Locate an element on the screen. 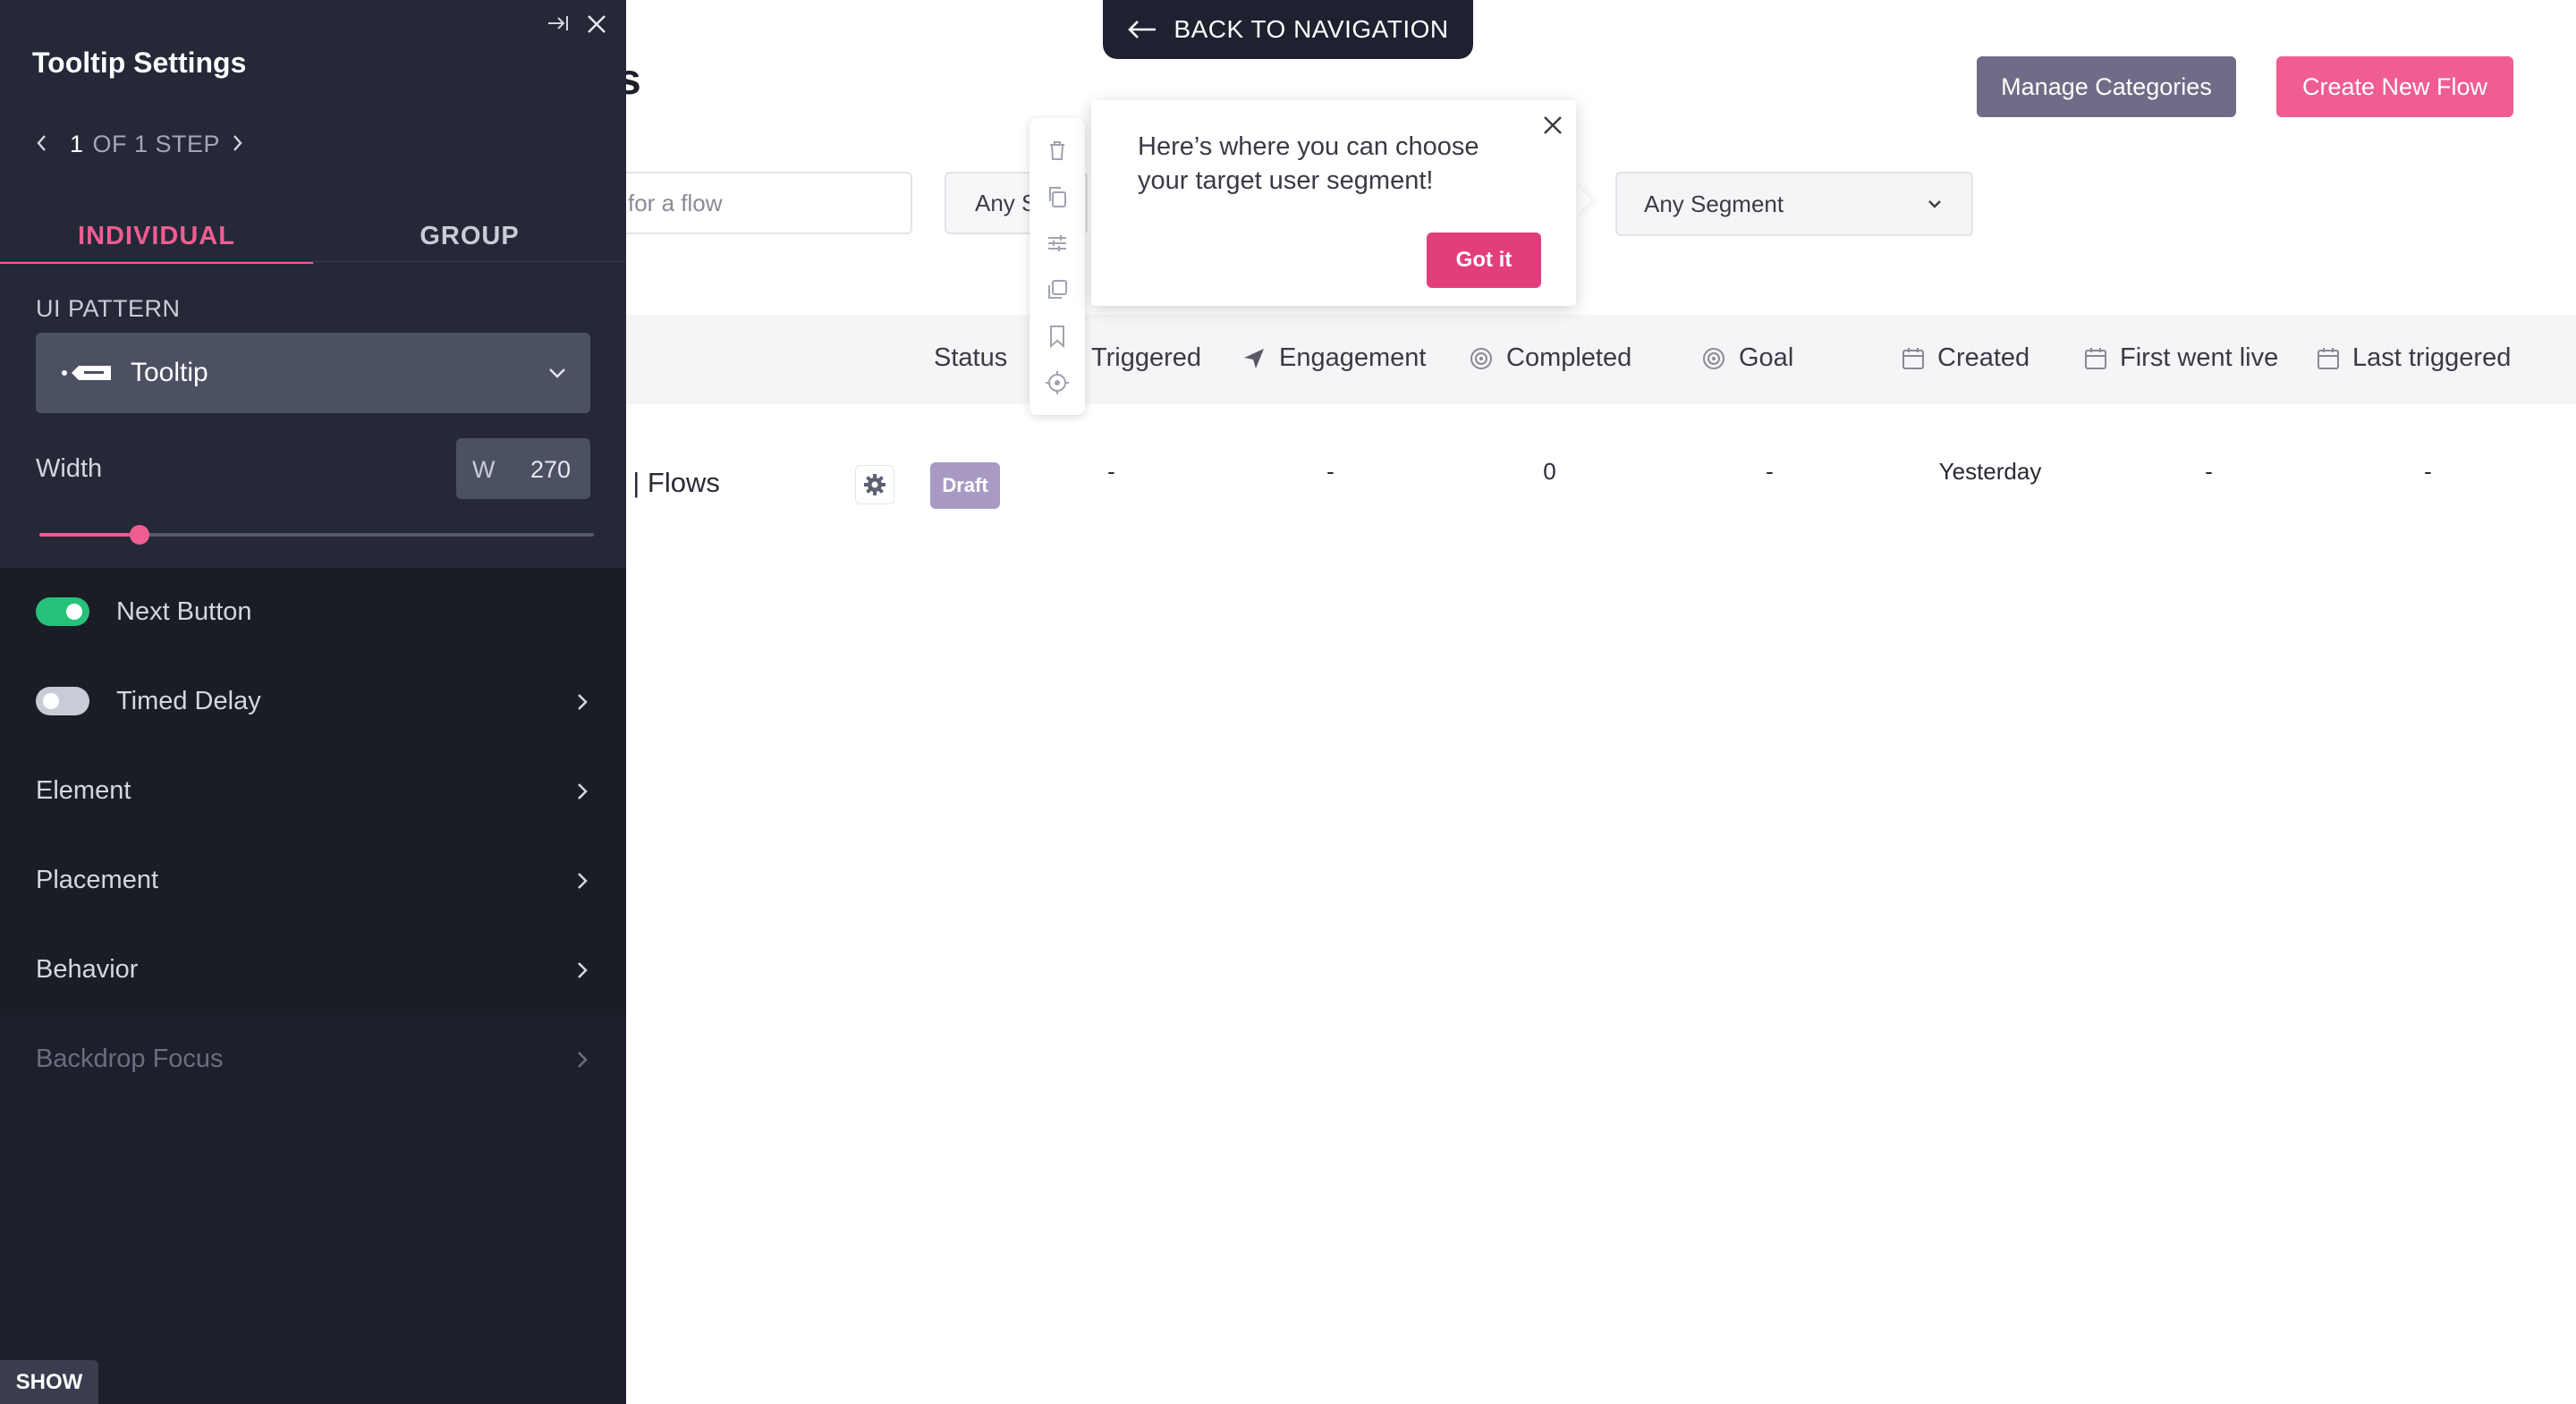  column-header-triggered: Triggered is located at coordinates (1146, 358).